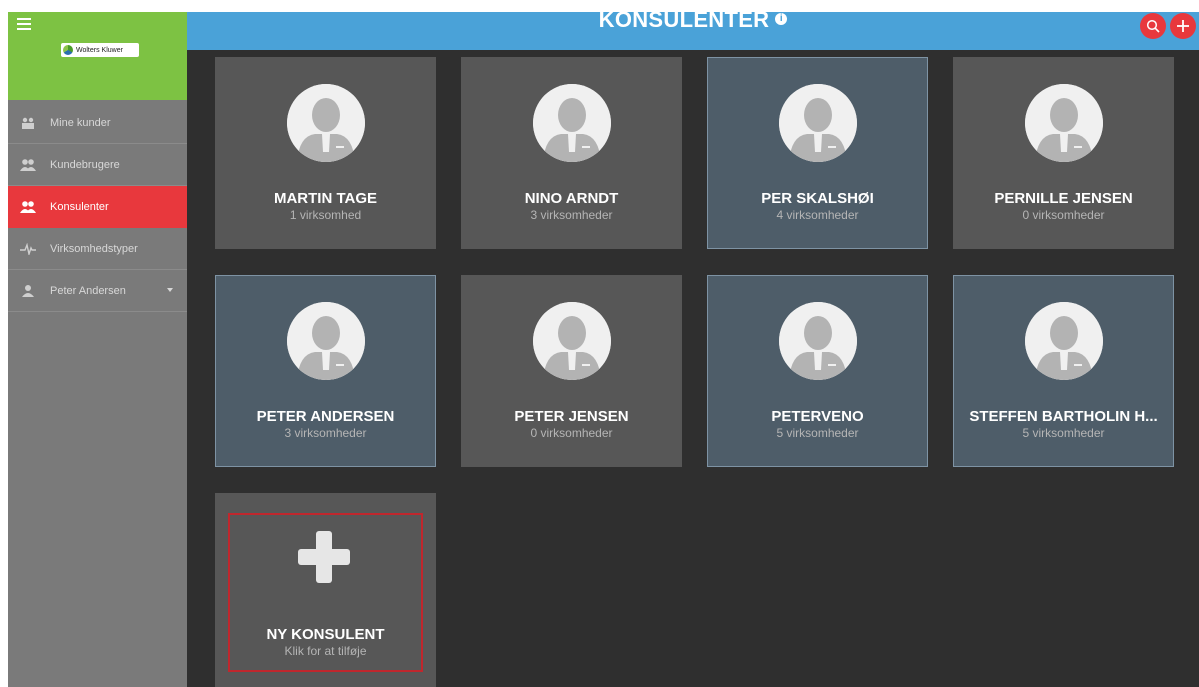 Image resolution: width=1199 pixels, height=687 pixels. Describe the element at coordinates (85, 164) in the screenshot. I see `sidebar-item-label: Kundebrugere` at that location.